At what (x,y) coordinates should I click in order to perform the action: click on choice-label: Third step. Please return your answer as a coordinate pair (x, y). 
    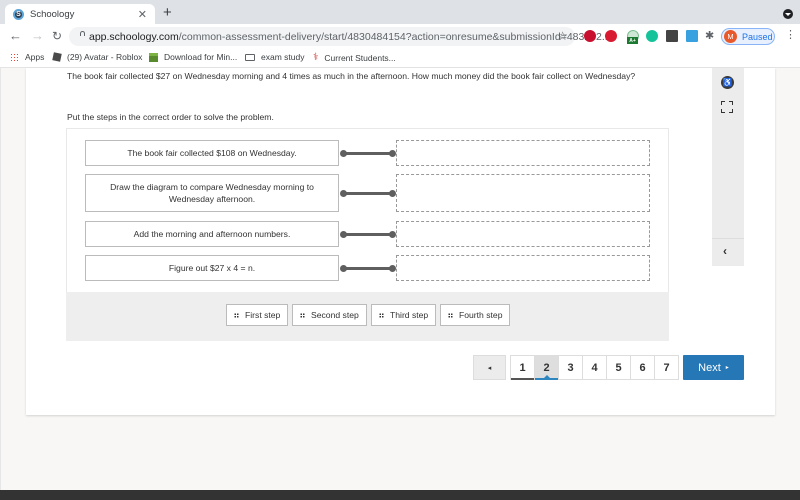
    Looking at the image, I should click on (409, 315).